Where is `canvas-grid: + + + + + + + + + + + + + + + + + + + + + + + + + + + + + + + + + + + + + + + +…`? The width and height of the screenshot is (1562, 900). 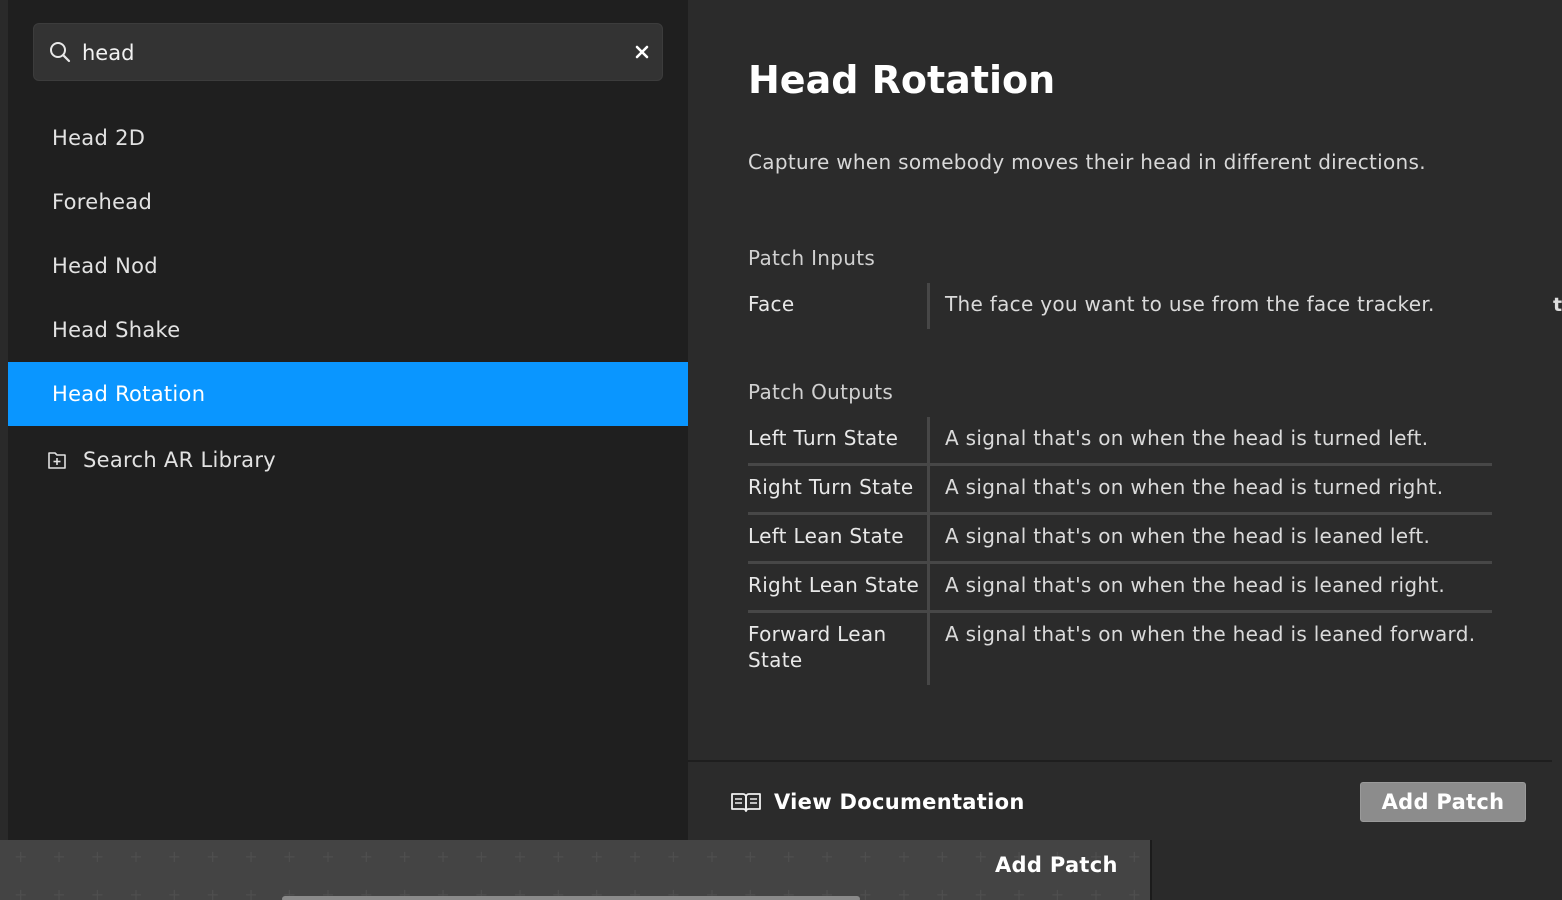 canvas-grid: + + + + + + + + + + + + + + + + + + + + + + + + + + + + + + + + + + + + + + + +… is located at coordinates (575, 870).